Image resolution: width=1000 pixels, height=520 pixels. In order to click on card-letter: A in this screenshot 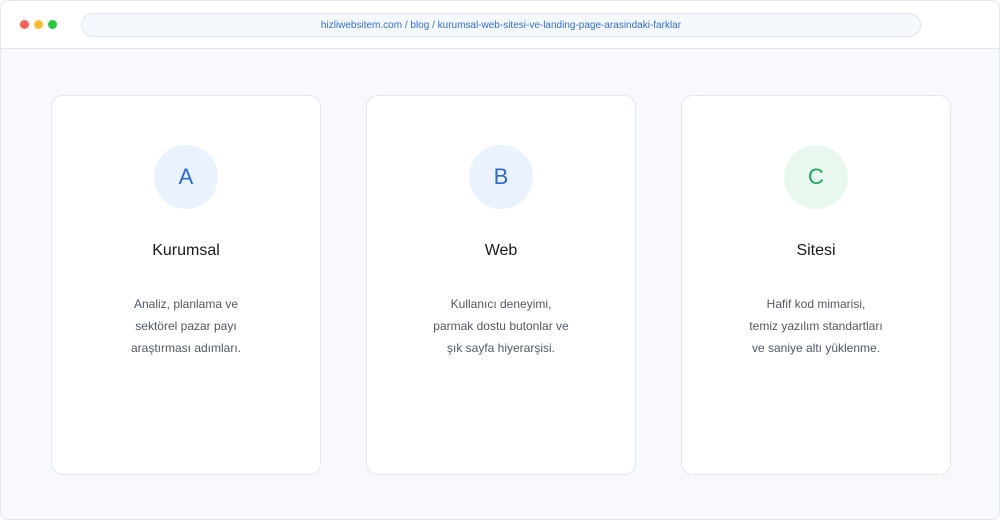, I will do `click(186, 176)`.